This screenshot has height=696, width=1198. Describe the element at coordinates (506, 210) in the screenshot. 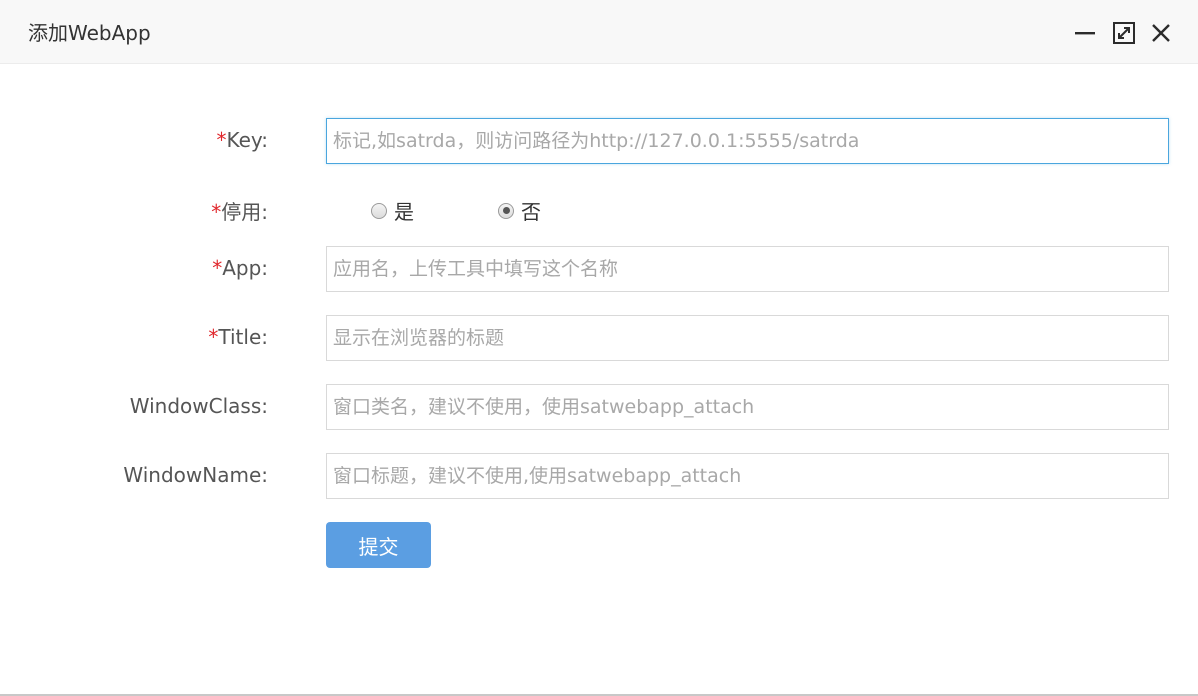

I see `radio-no-circle` at that location.